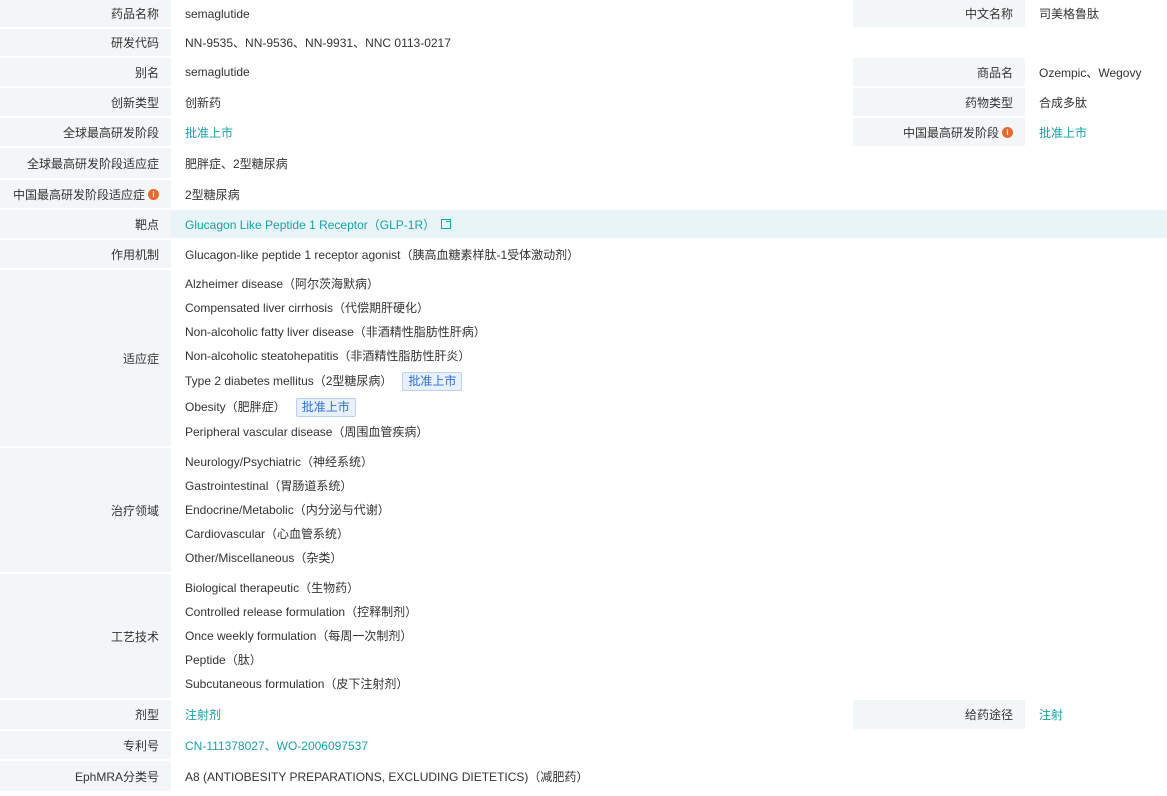  Describe the element at coordinates (85, 358) in the screenshot. I see `label-indications: 适应症` at that location.